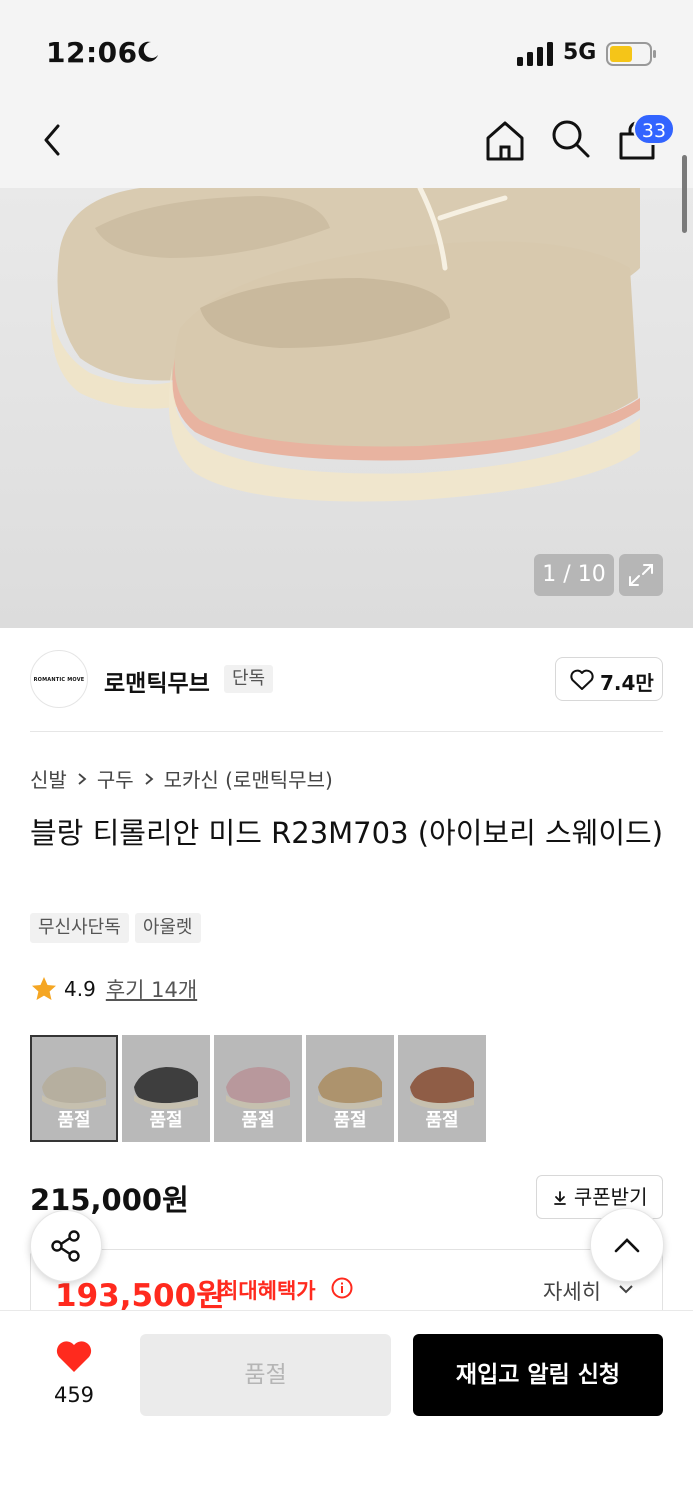 The height and width of the screenshot is (1500, 693). I want to click on product-title: 블랑 티롤리안 미드 R23M703 (아이보리 스웨이드), so click(347, 833).